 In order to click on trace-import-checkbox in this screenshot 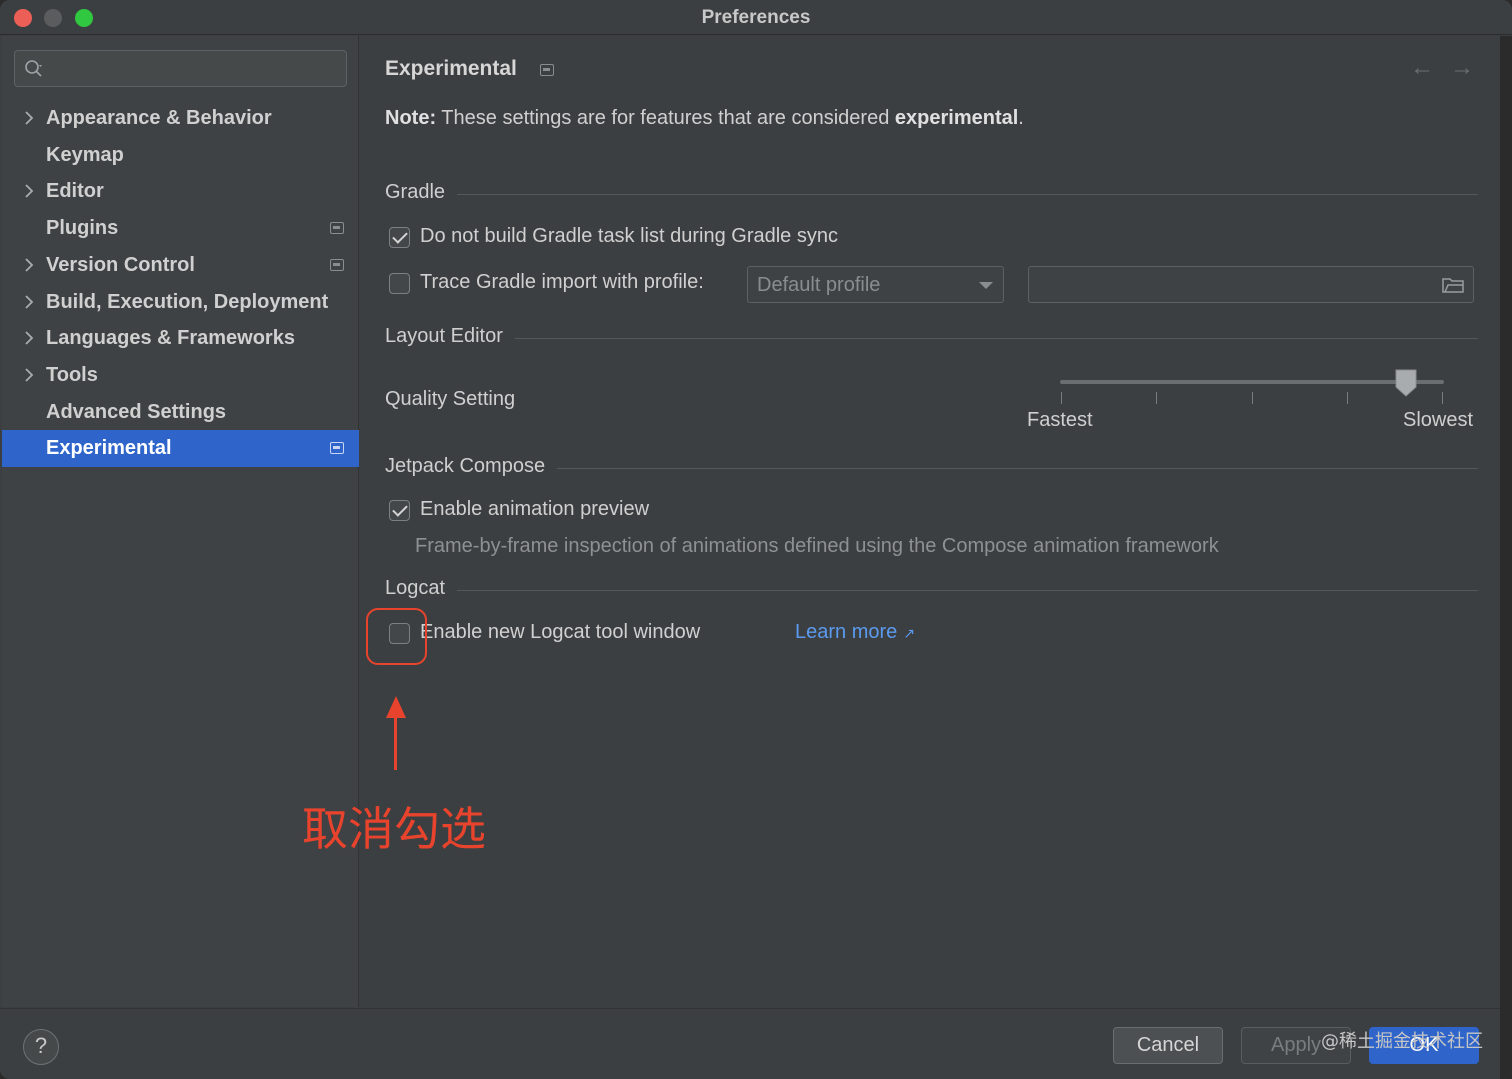, I will do `click(399, 283)`.